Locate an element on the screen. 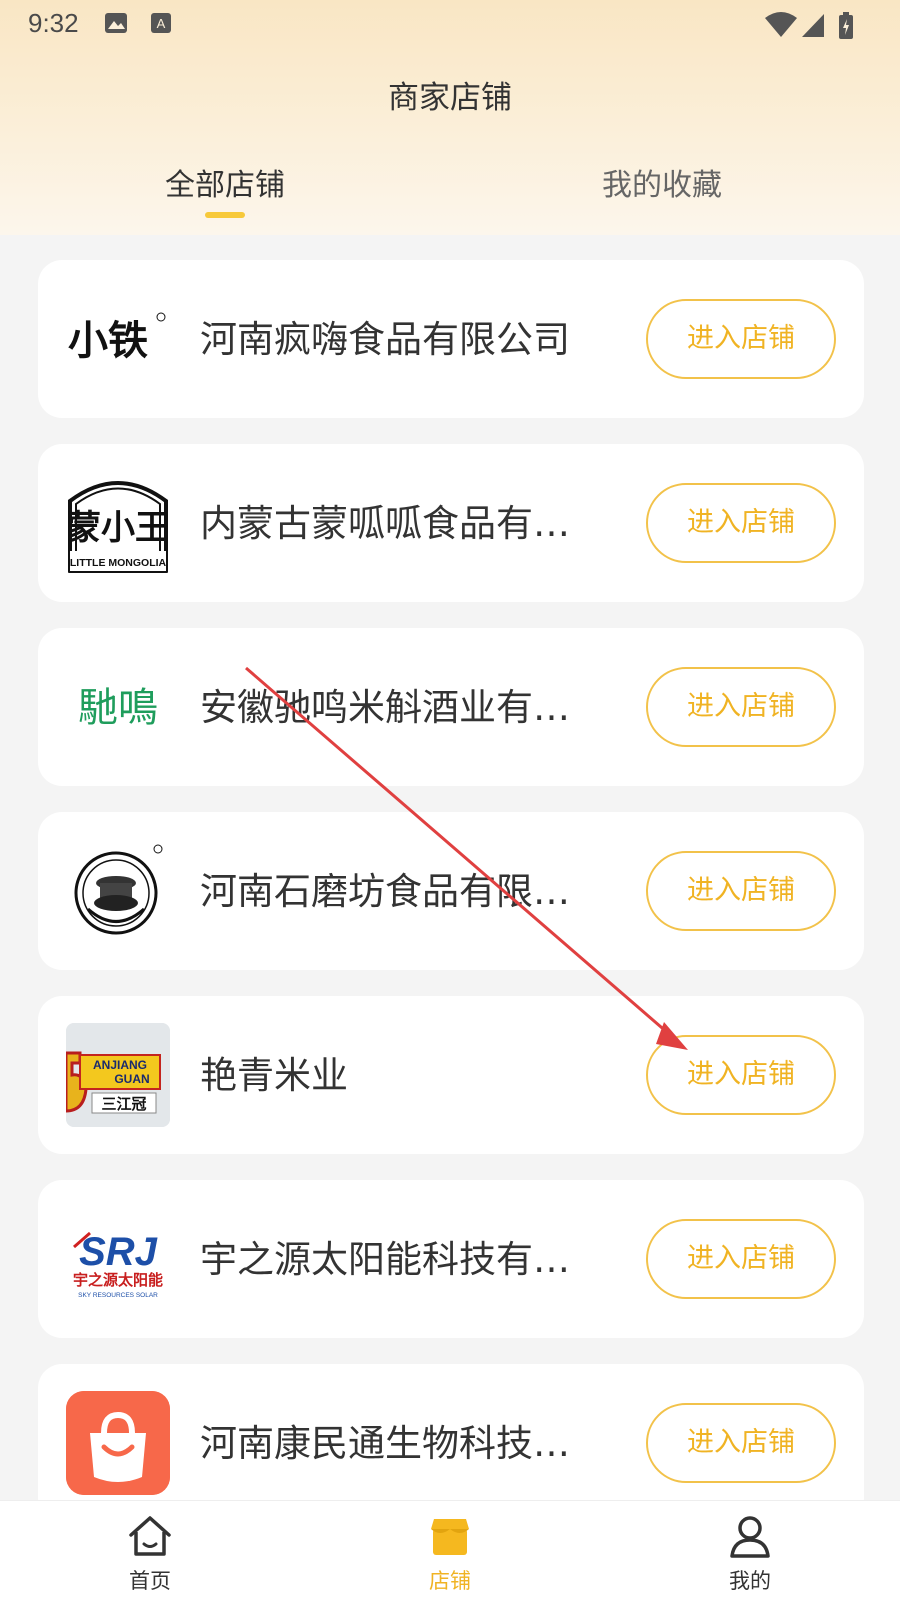  svg-text: 馳鳴 is located at coordinates (118, 708).